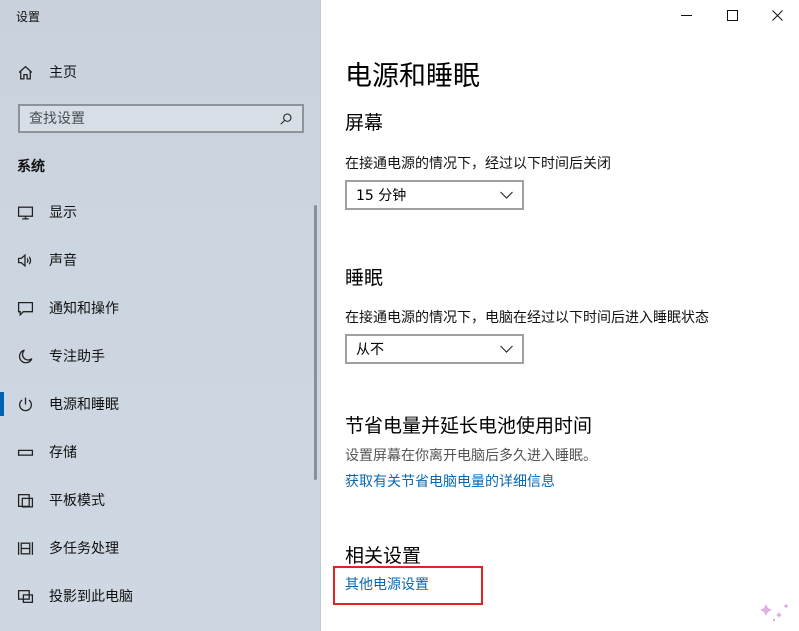  I want to click on sidebar-item-label: 专注助手, so click(77, 357).